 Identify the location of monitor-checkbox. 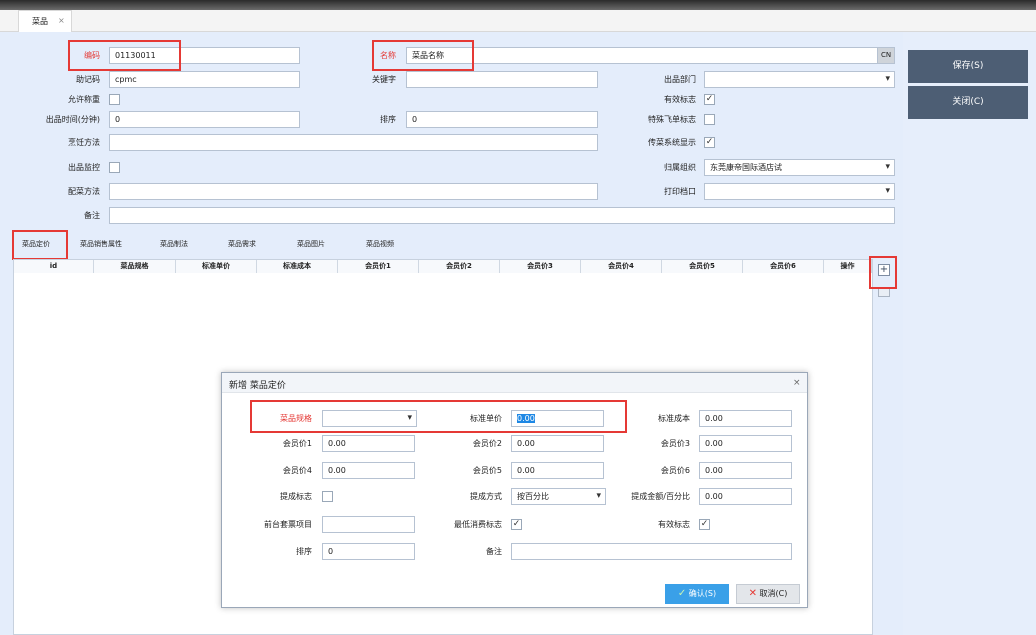
(114, 167).